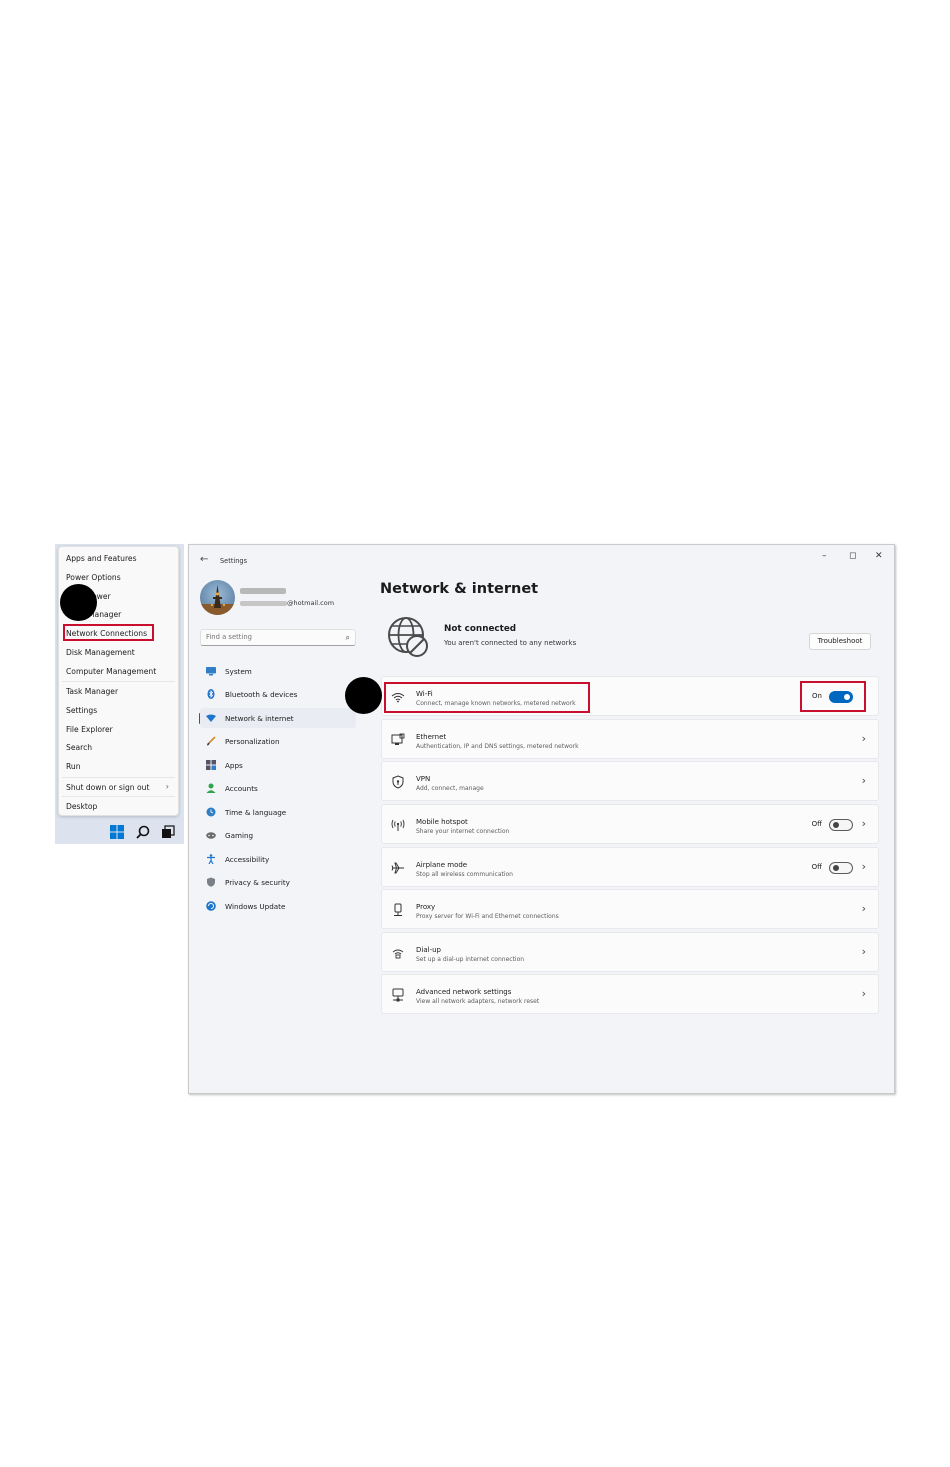 This screenshot has height=1467, width=950. I want to click on shield-icon, so click(211, 882).